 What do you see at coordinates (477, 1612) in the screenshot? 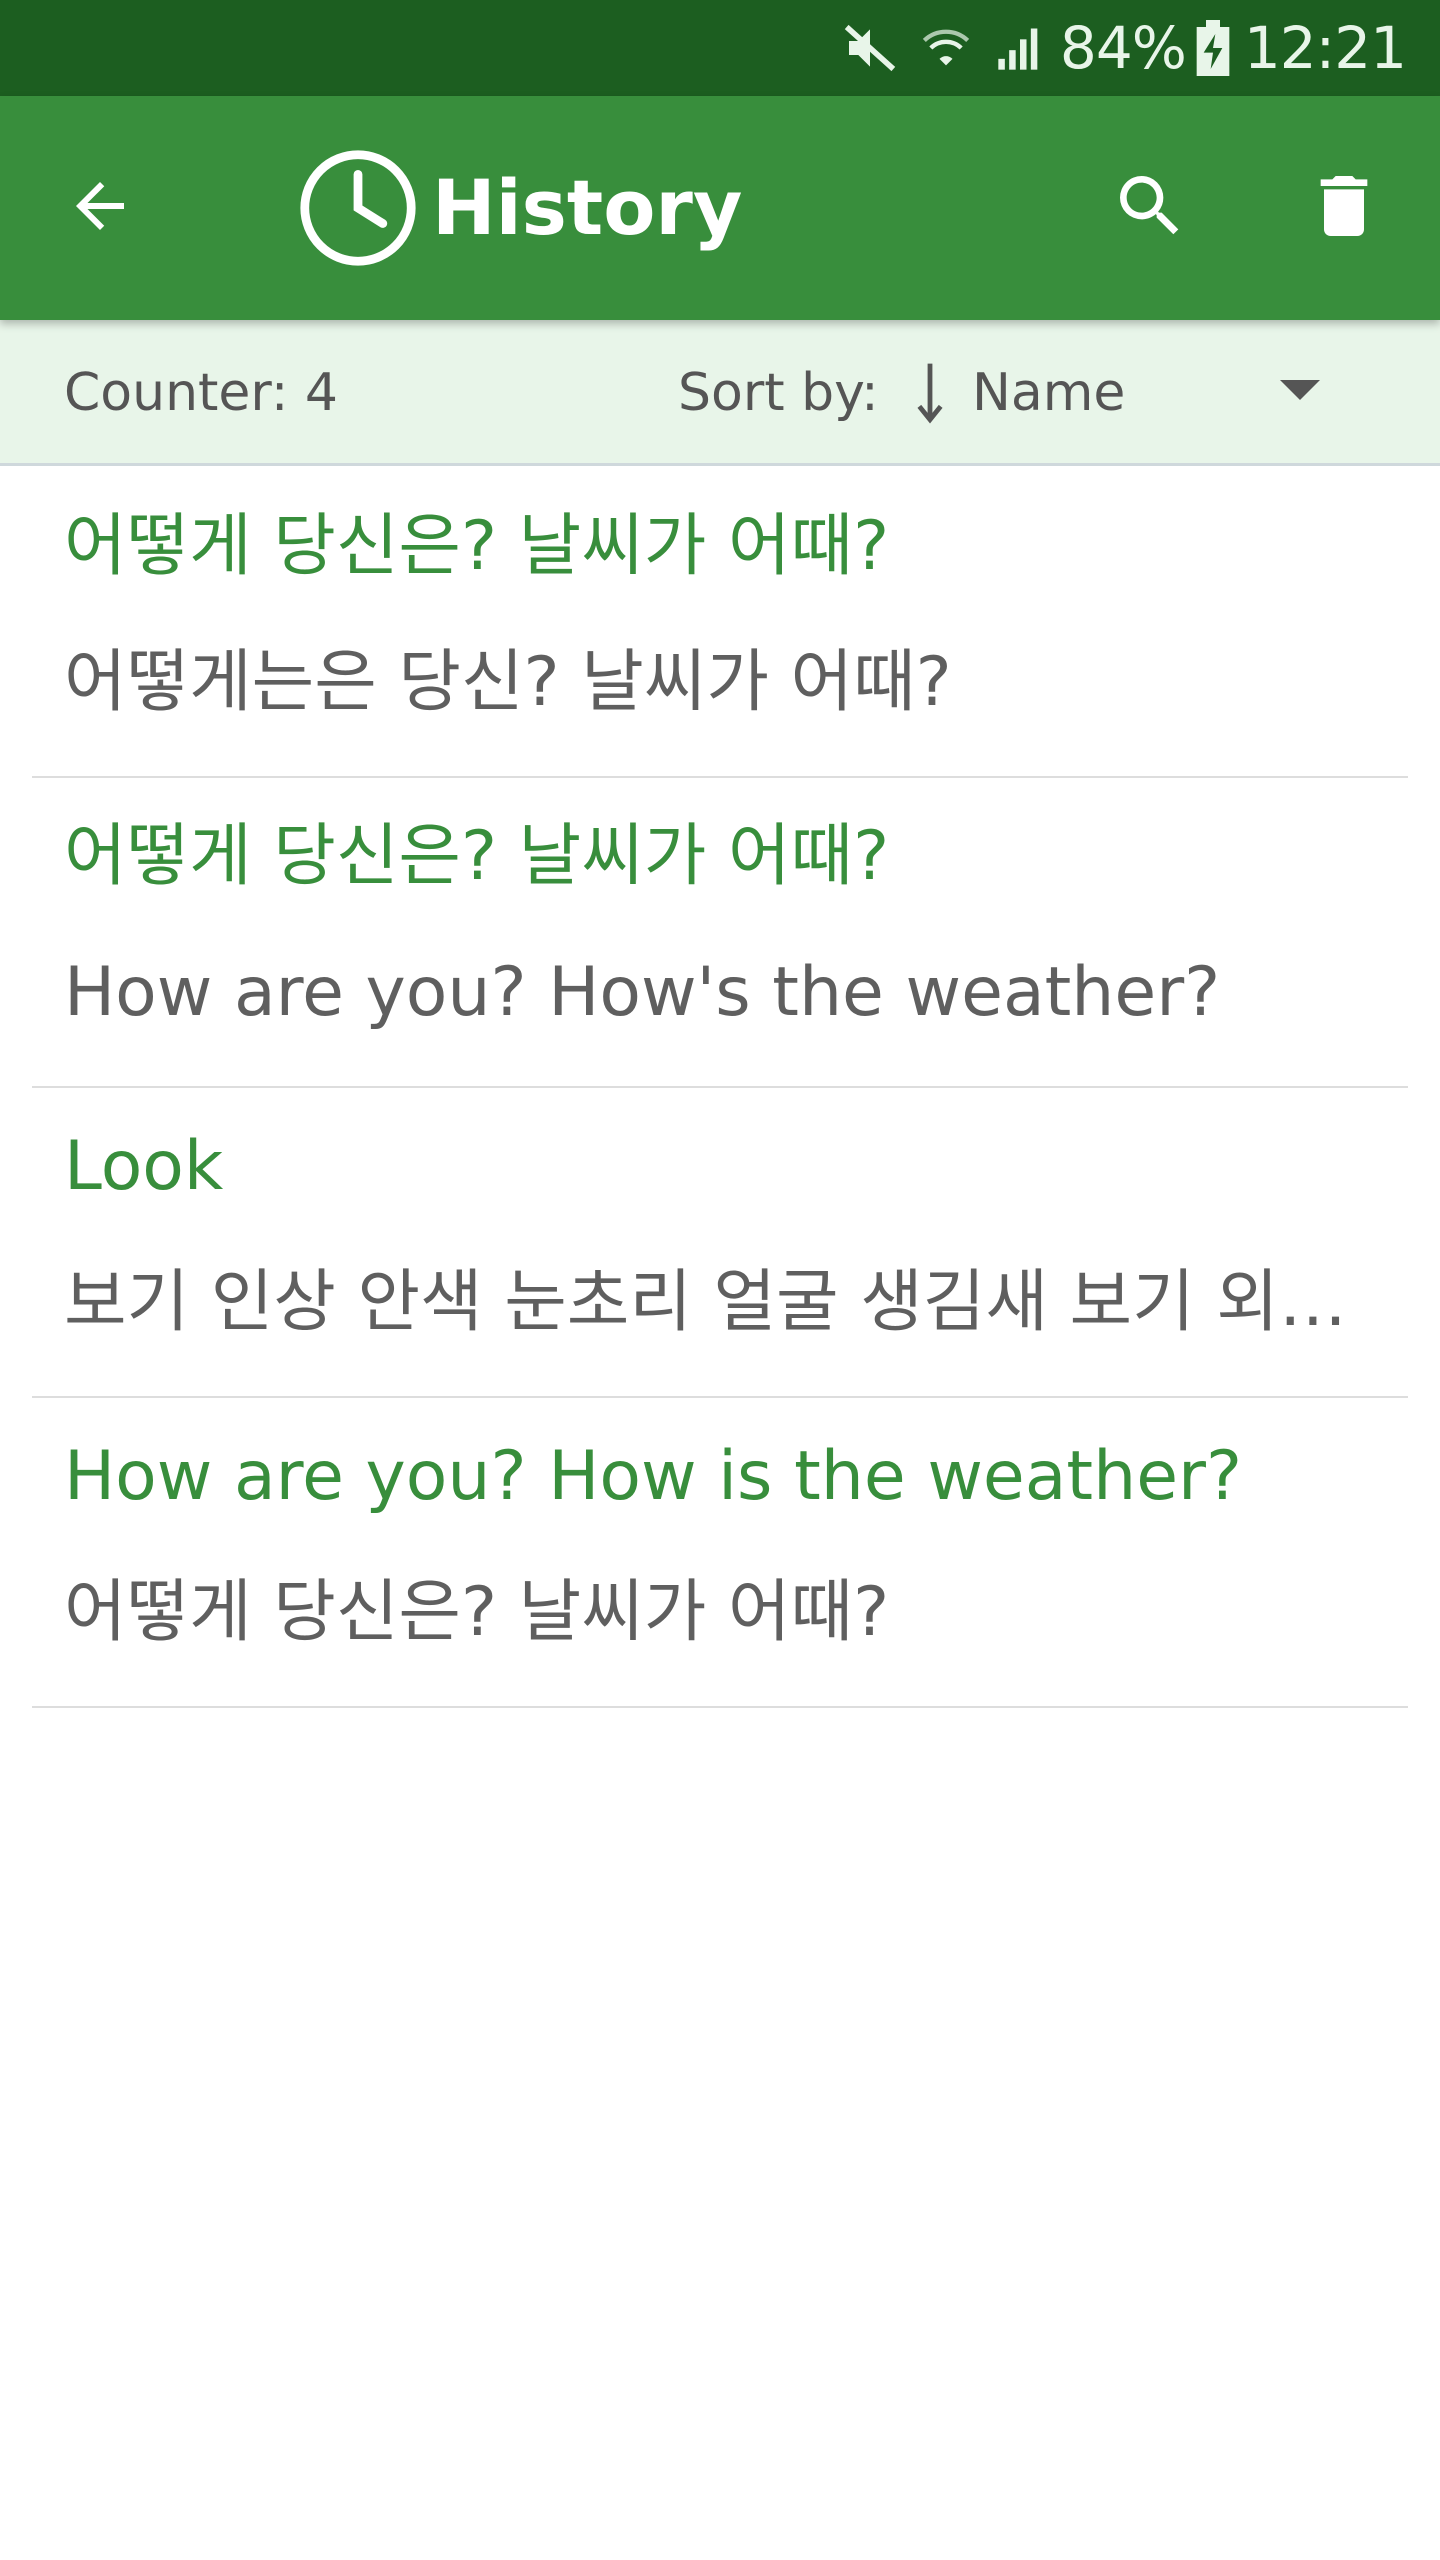
I see `translation-text: 어떻게 당신은? 날씨가 어때?` at bounding box center [477, 1612].